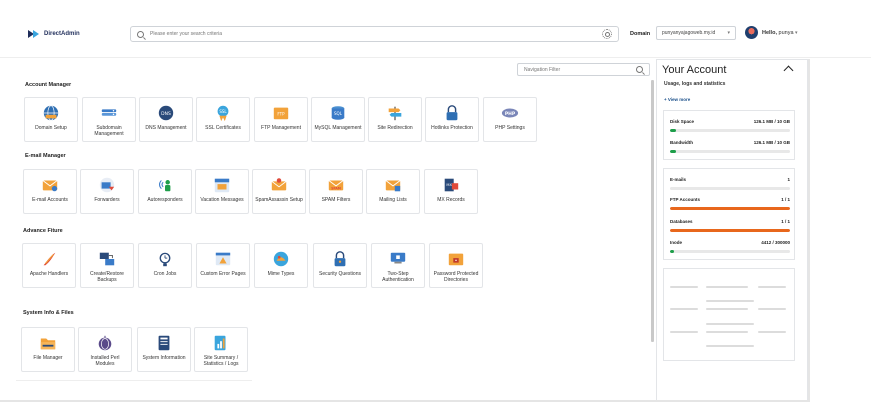  I want to click on autoresponder-icon, so click(165, 185).